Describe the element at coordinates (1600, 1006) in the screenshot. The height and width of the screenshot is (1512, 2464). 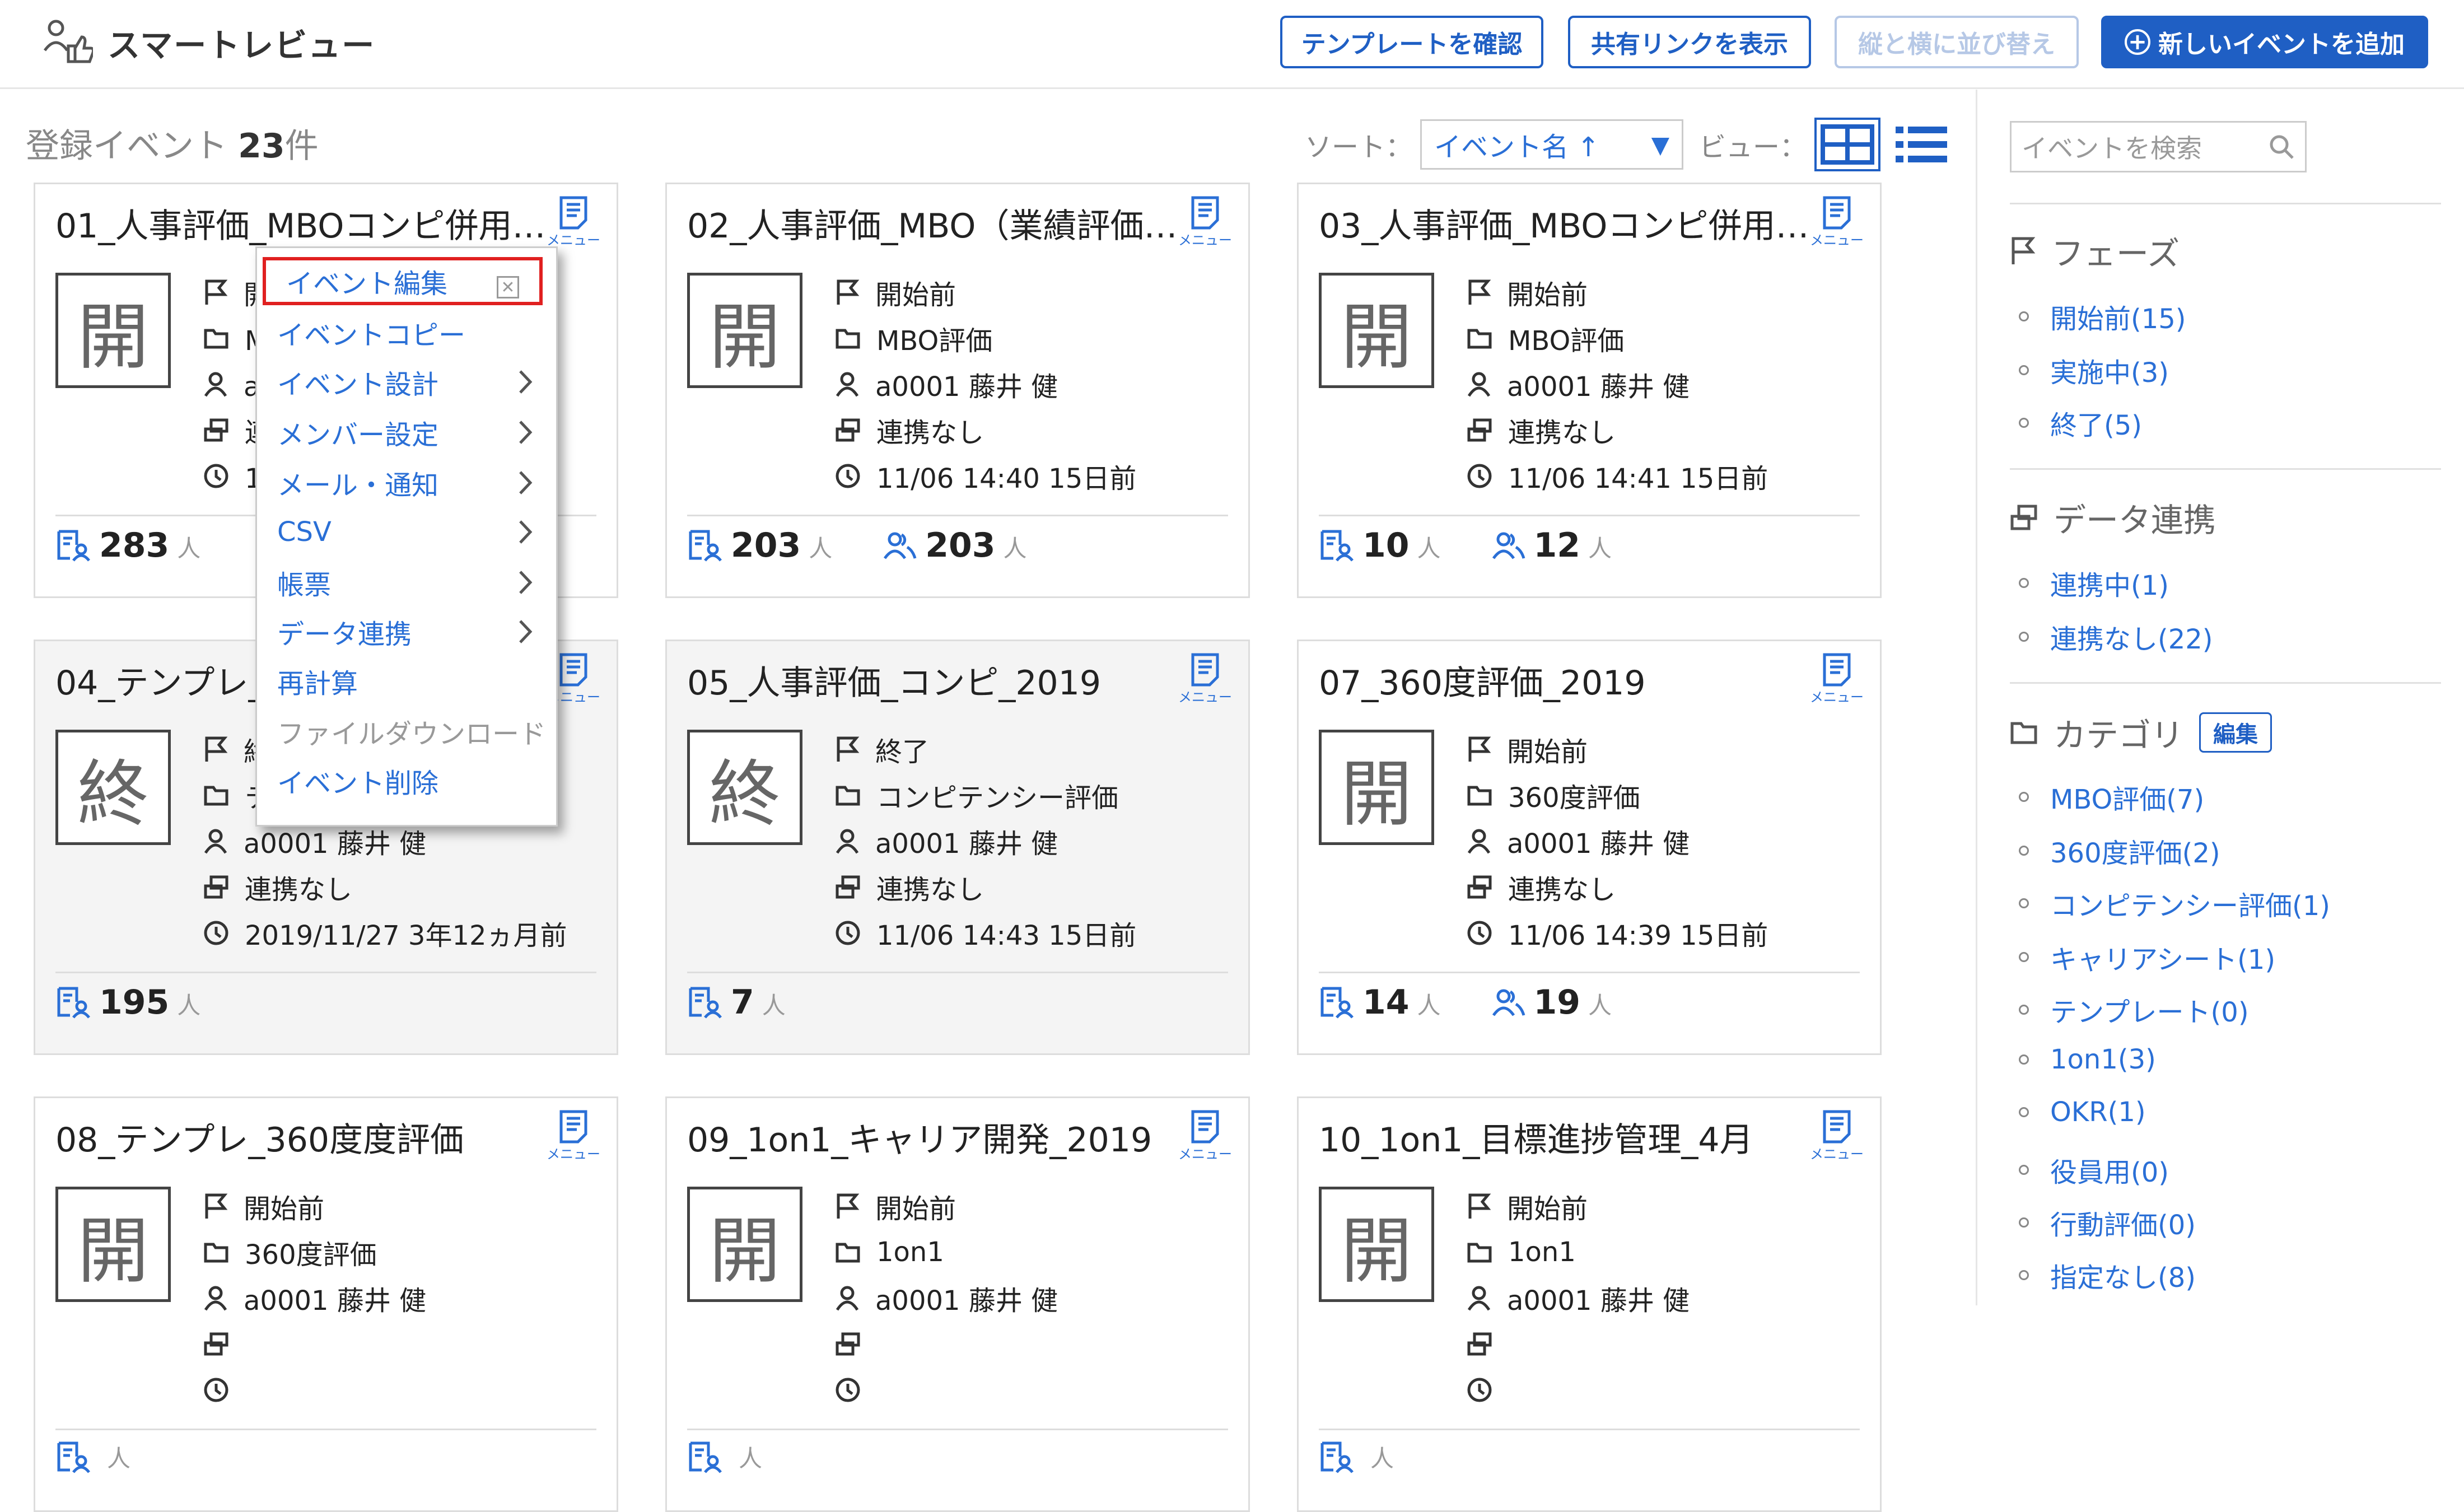
I see `reviewers-unit: 人` at that location.